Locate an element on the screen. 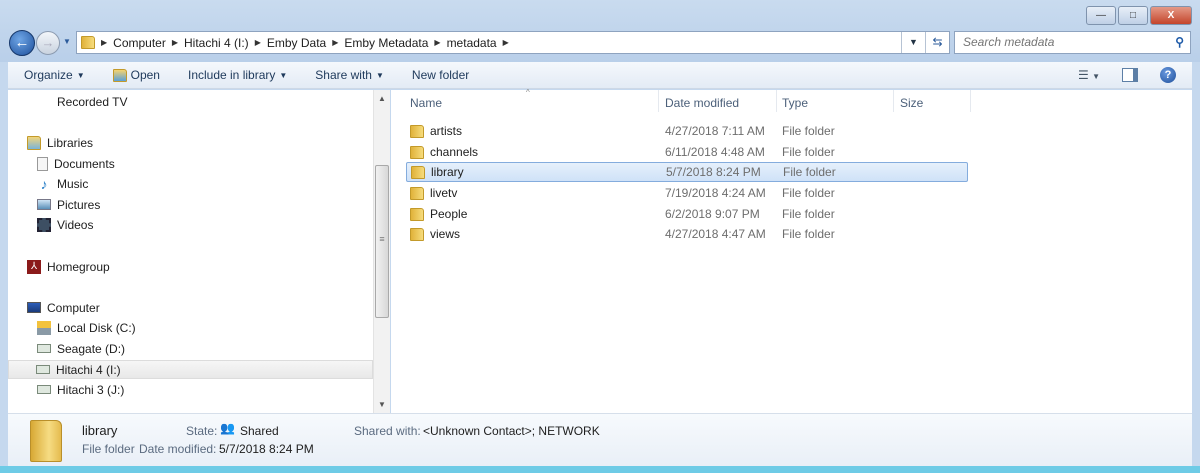 This screenshot has height=473, width=1200. help-icon: ? is located at coordinates (1168, 75).